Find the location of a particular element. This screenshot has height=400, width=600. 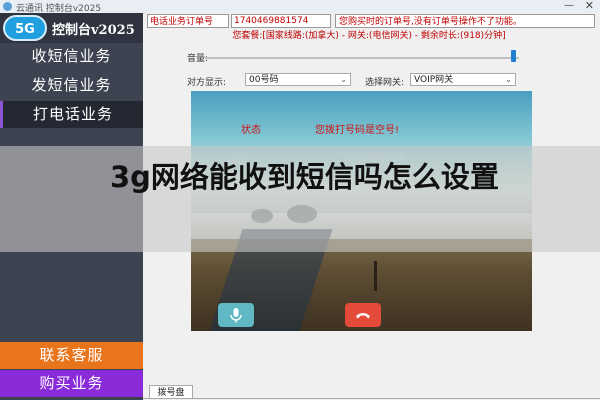

gateway-select: VOIP网关 ⌄ is located at coordinates (463, 79).